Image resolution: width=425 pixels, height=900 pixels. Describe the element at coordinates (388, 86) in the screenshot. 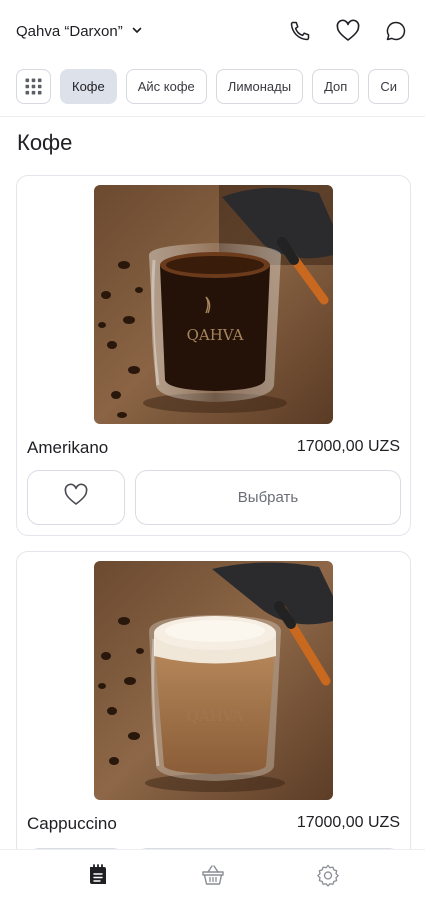

I see `tab-partial: Си` at that location.